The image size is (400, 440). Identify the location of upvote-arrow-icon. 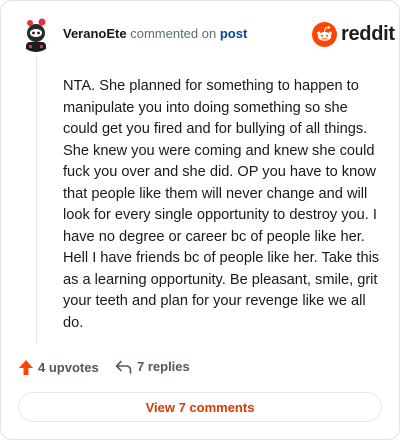
(26, 367).